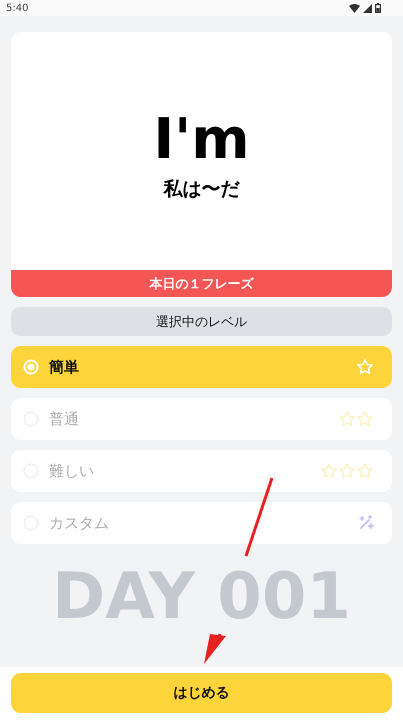 This screenshot has height=720, width=403. I want to click on phrase-text: I'm, so click(201, 140).